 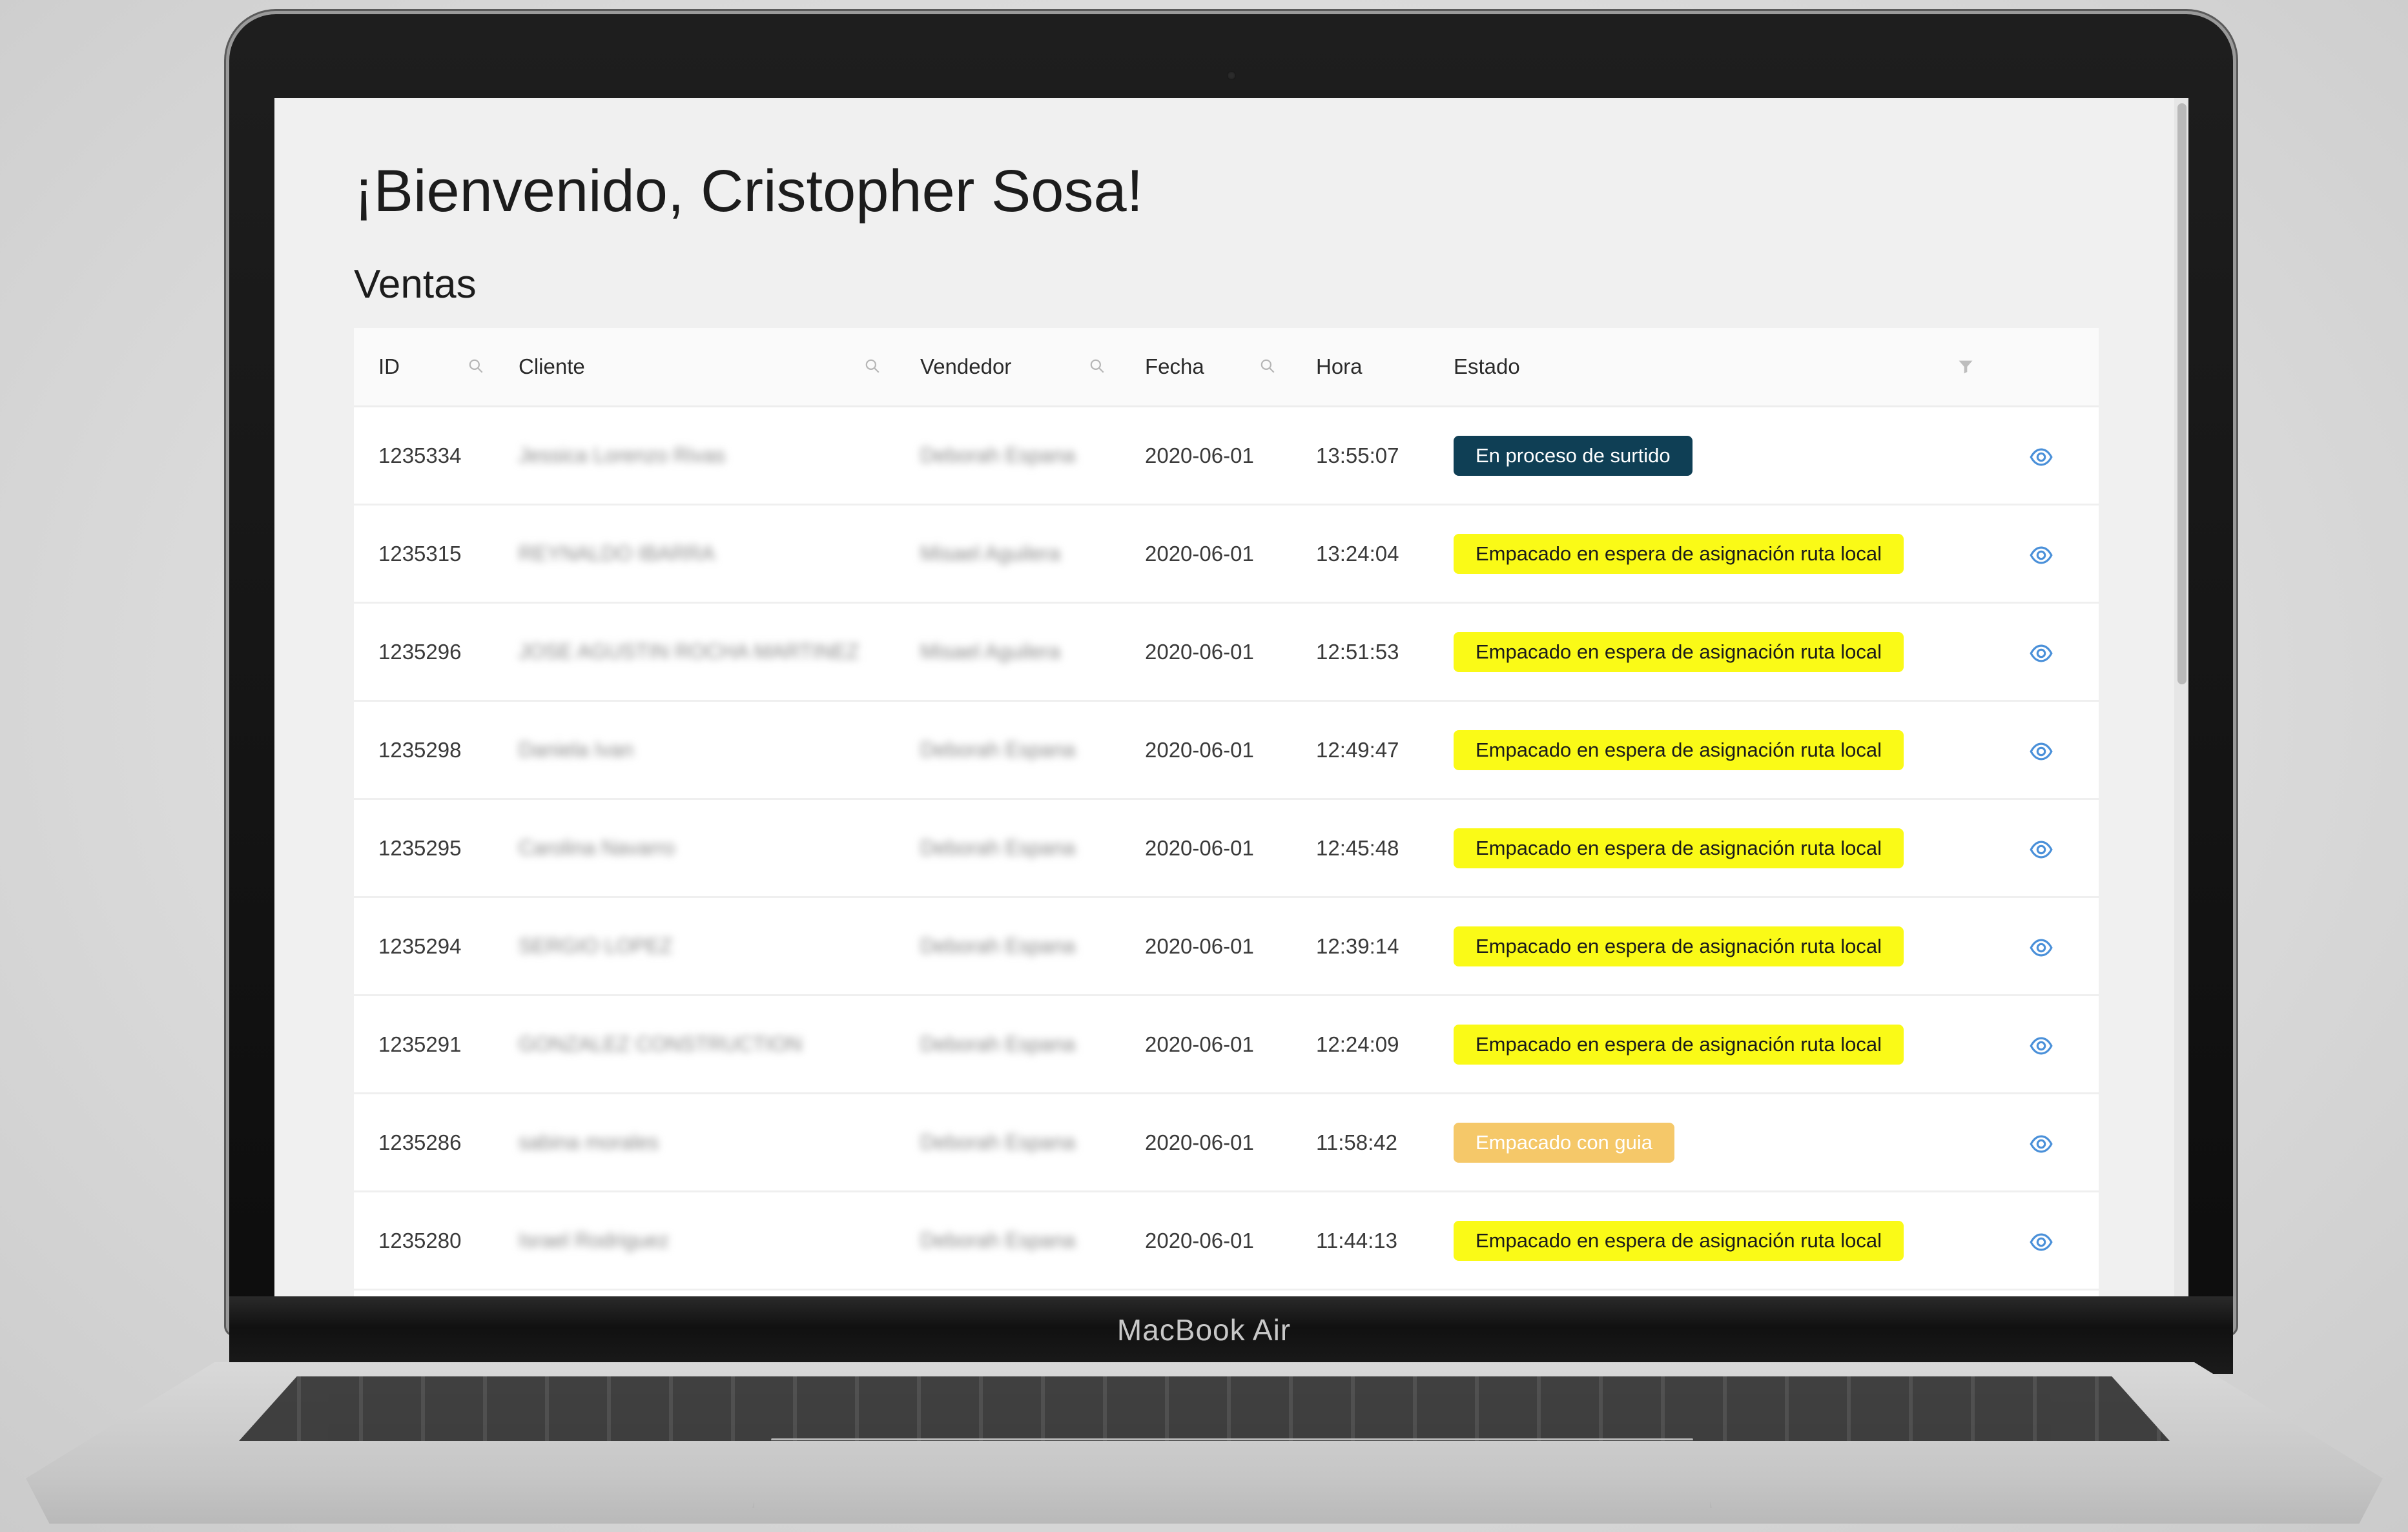 I want to click on camera, so click(x=1232, y=75).